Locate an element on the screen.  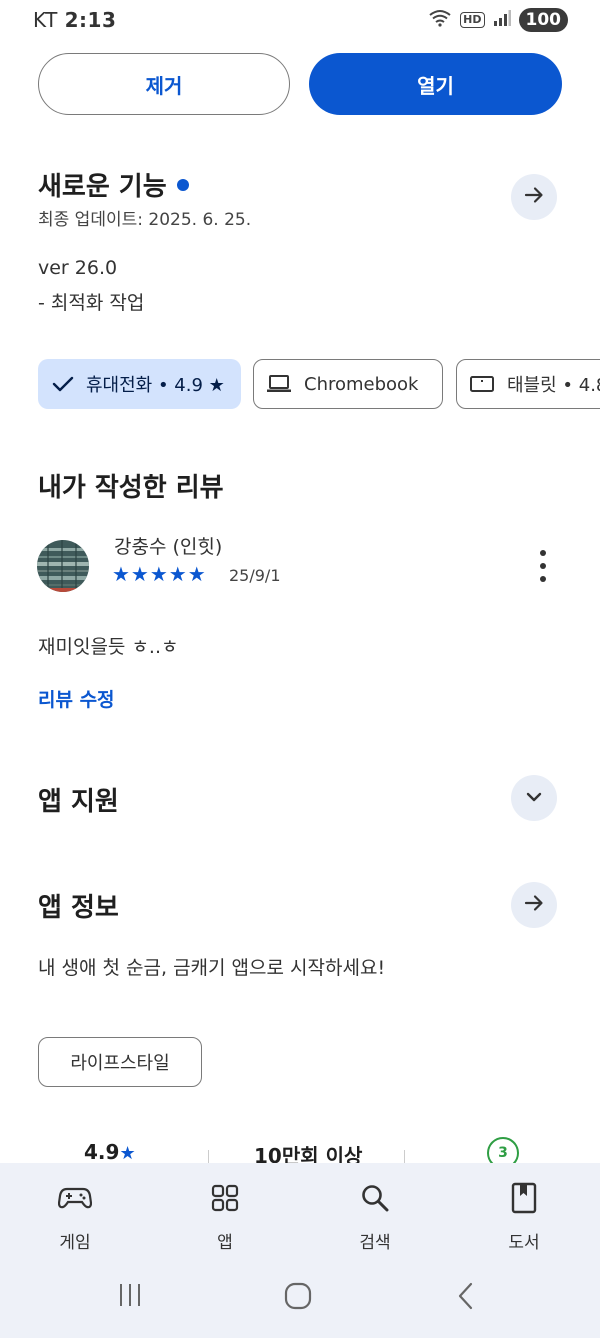
status-right: HD 100 is located at coordinates (498, 20).